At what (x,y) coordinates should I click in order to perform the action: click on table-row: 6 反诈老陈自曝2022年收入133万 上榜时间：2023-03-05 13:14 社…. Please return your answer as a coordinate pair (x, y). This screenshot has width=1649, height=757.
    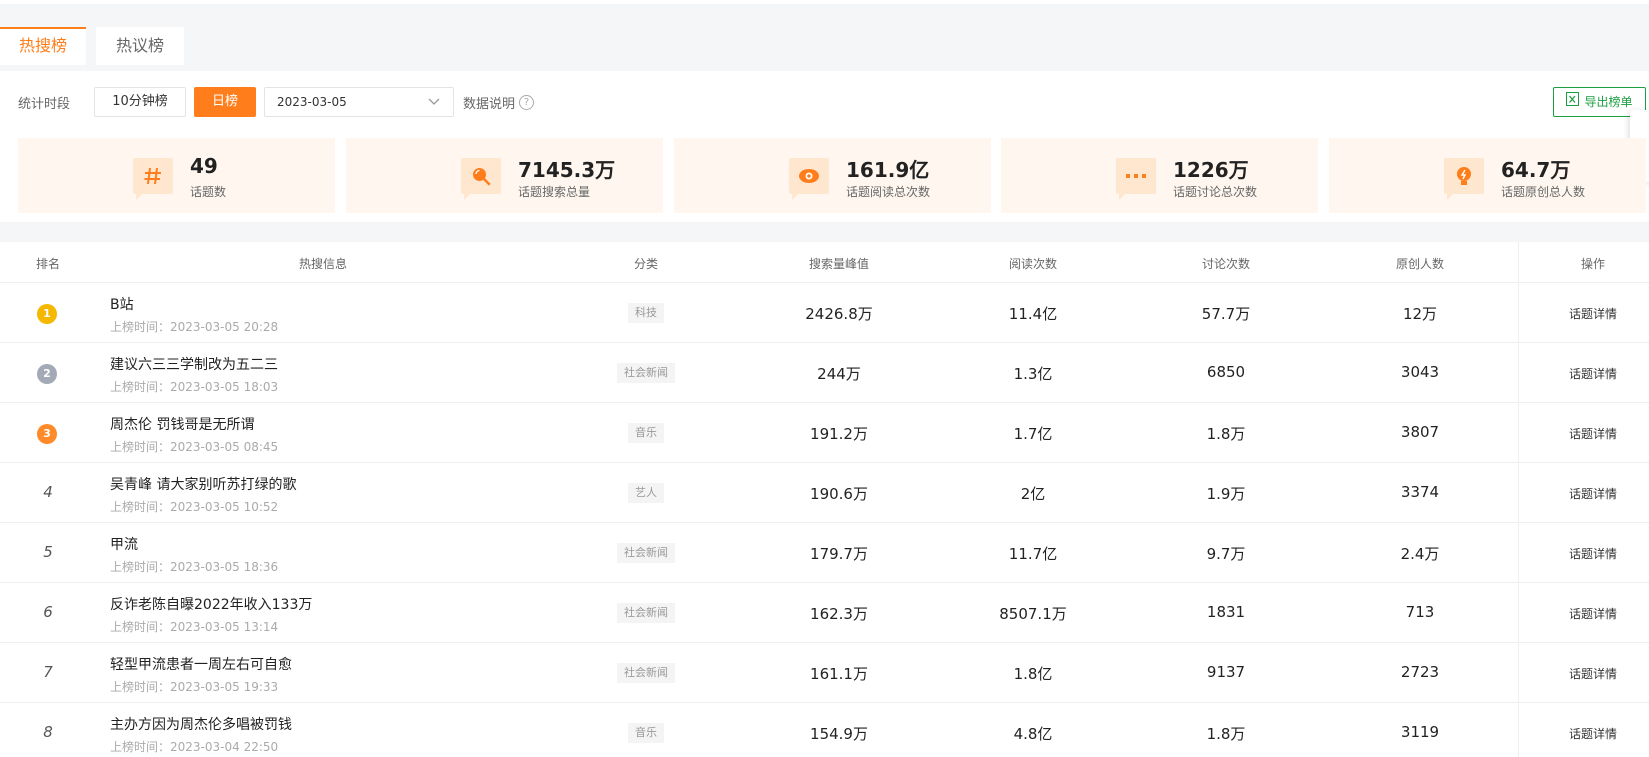
    Looking at the image, I should click on (824, 613).